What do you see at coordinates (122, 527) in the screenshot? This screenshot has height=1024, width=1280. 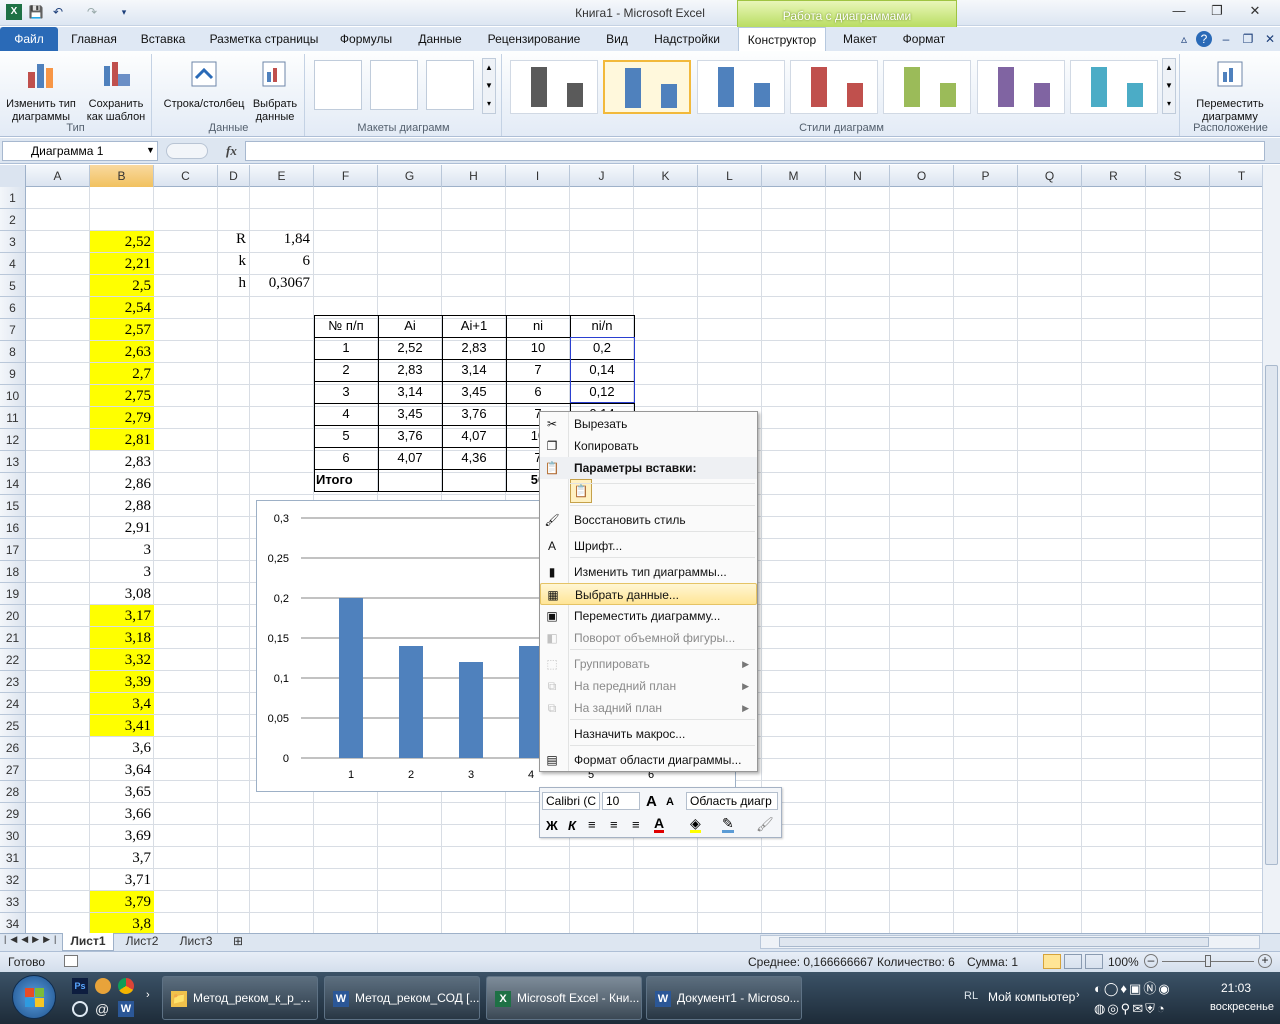 I see `cell-b16: 2,91` at bounding box center [122, 527].